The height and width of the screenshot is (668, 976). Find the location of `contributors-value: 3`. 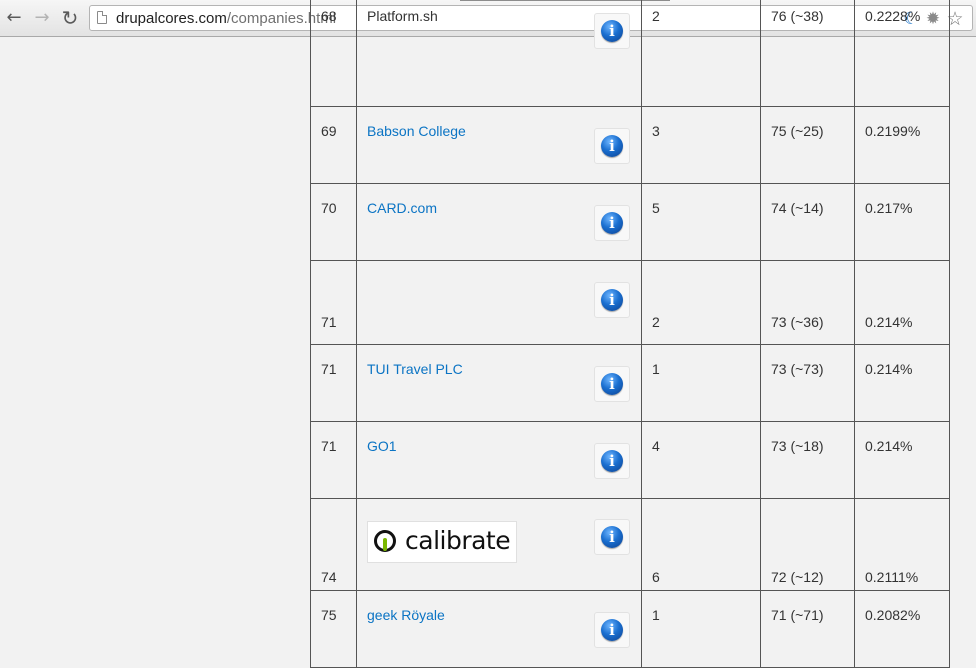

contributors-value: 3 is located at coordinates (656, 131).